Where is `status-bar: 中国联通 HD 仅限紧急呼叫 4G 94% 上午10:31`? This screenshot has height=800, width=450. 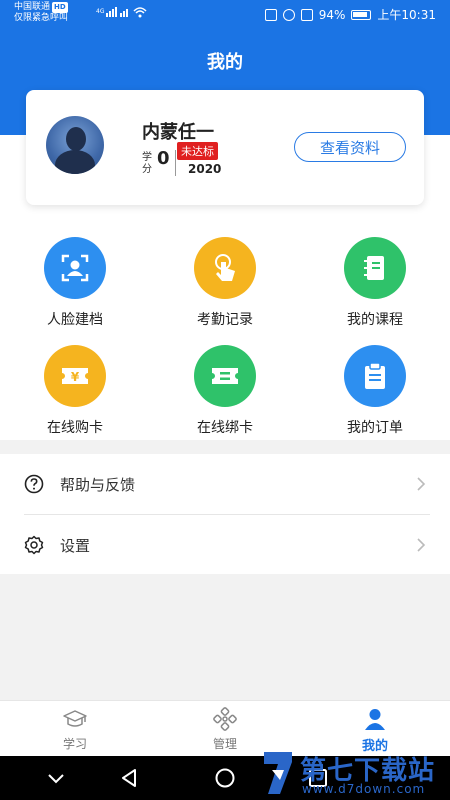
status-bar: 中国联通 HD 仅限紧急呼叫 4G 94% 上午10:31 is located at coordinates (225, 14).